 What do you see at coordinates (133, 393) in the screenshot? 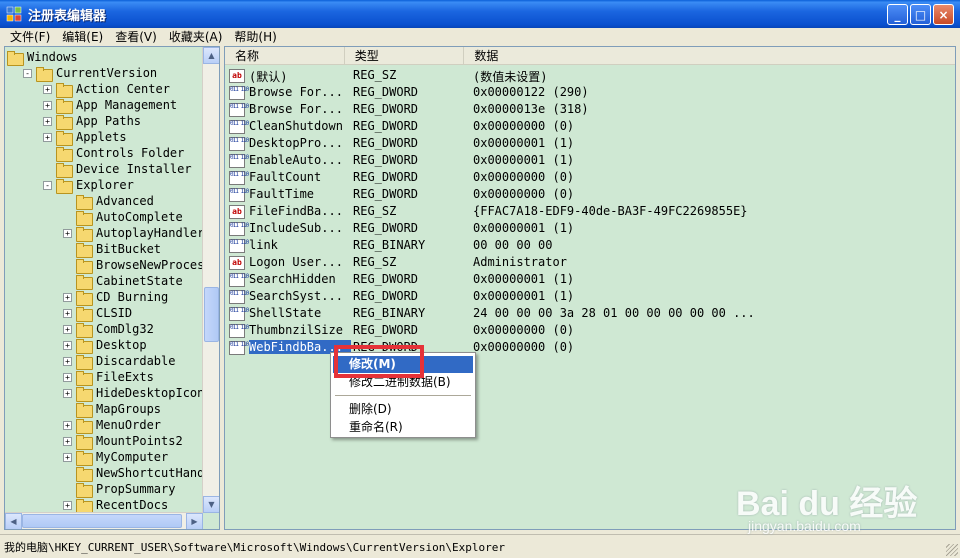
I see `tree-node: + HideDesktopIcons` at bounding box center [133, 393].